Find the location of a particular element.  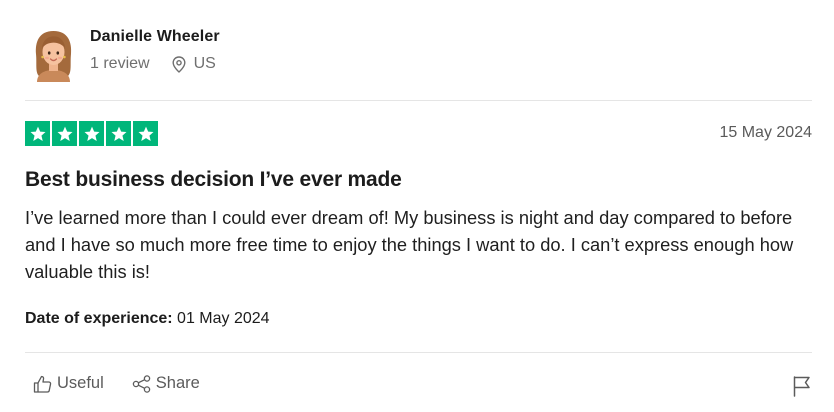

useful-button: Useful is located at coordinates (68, 383).